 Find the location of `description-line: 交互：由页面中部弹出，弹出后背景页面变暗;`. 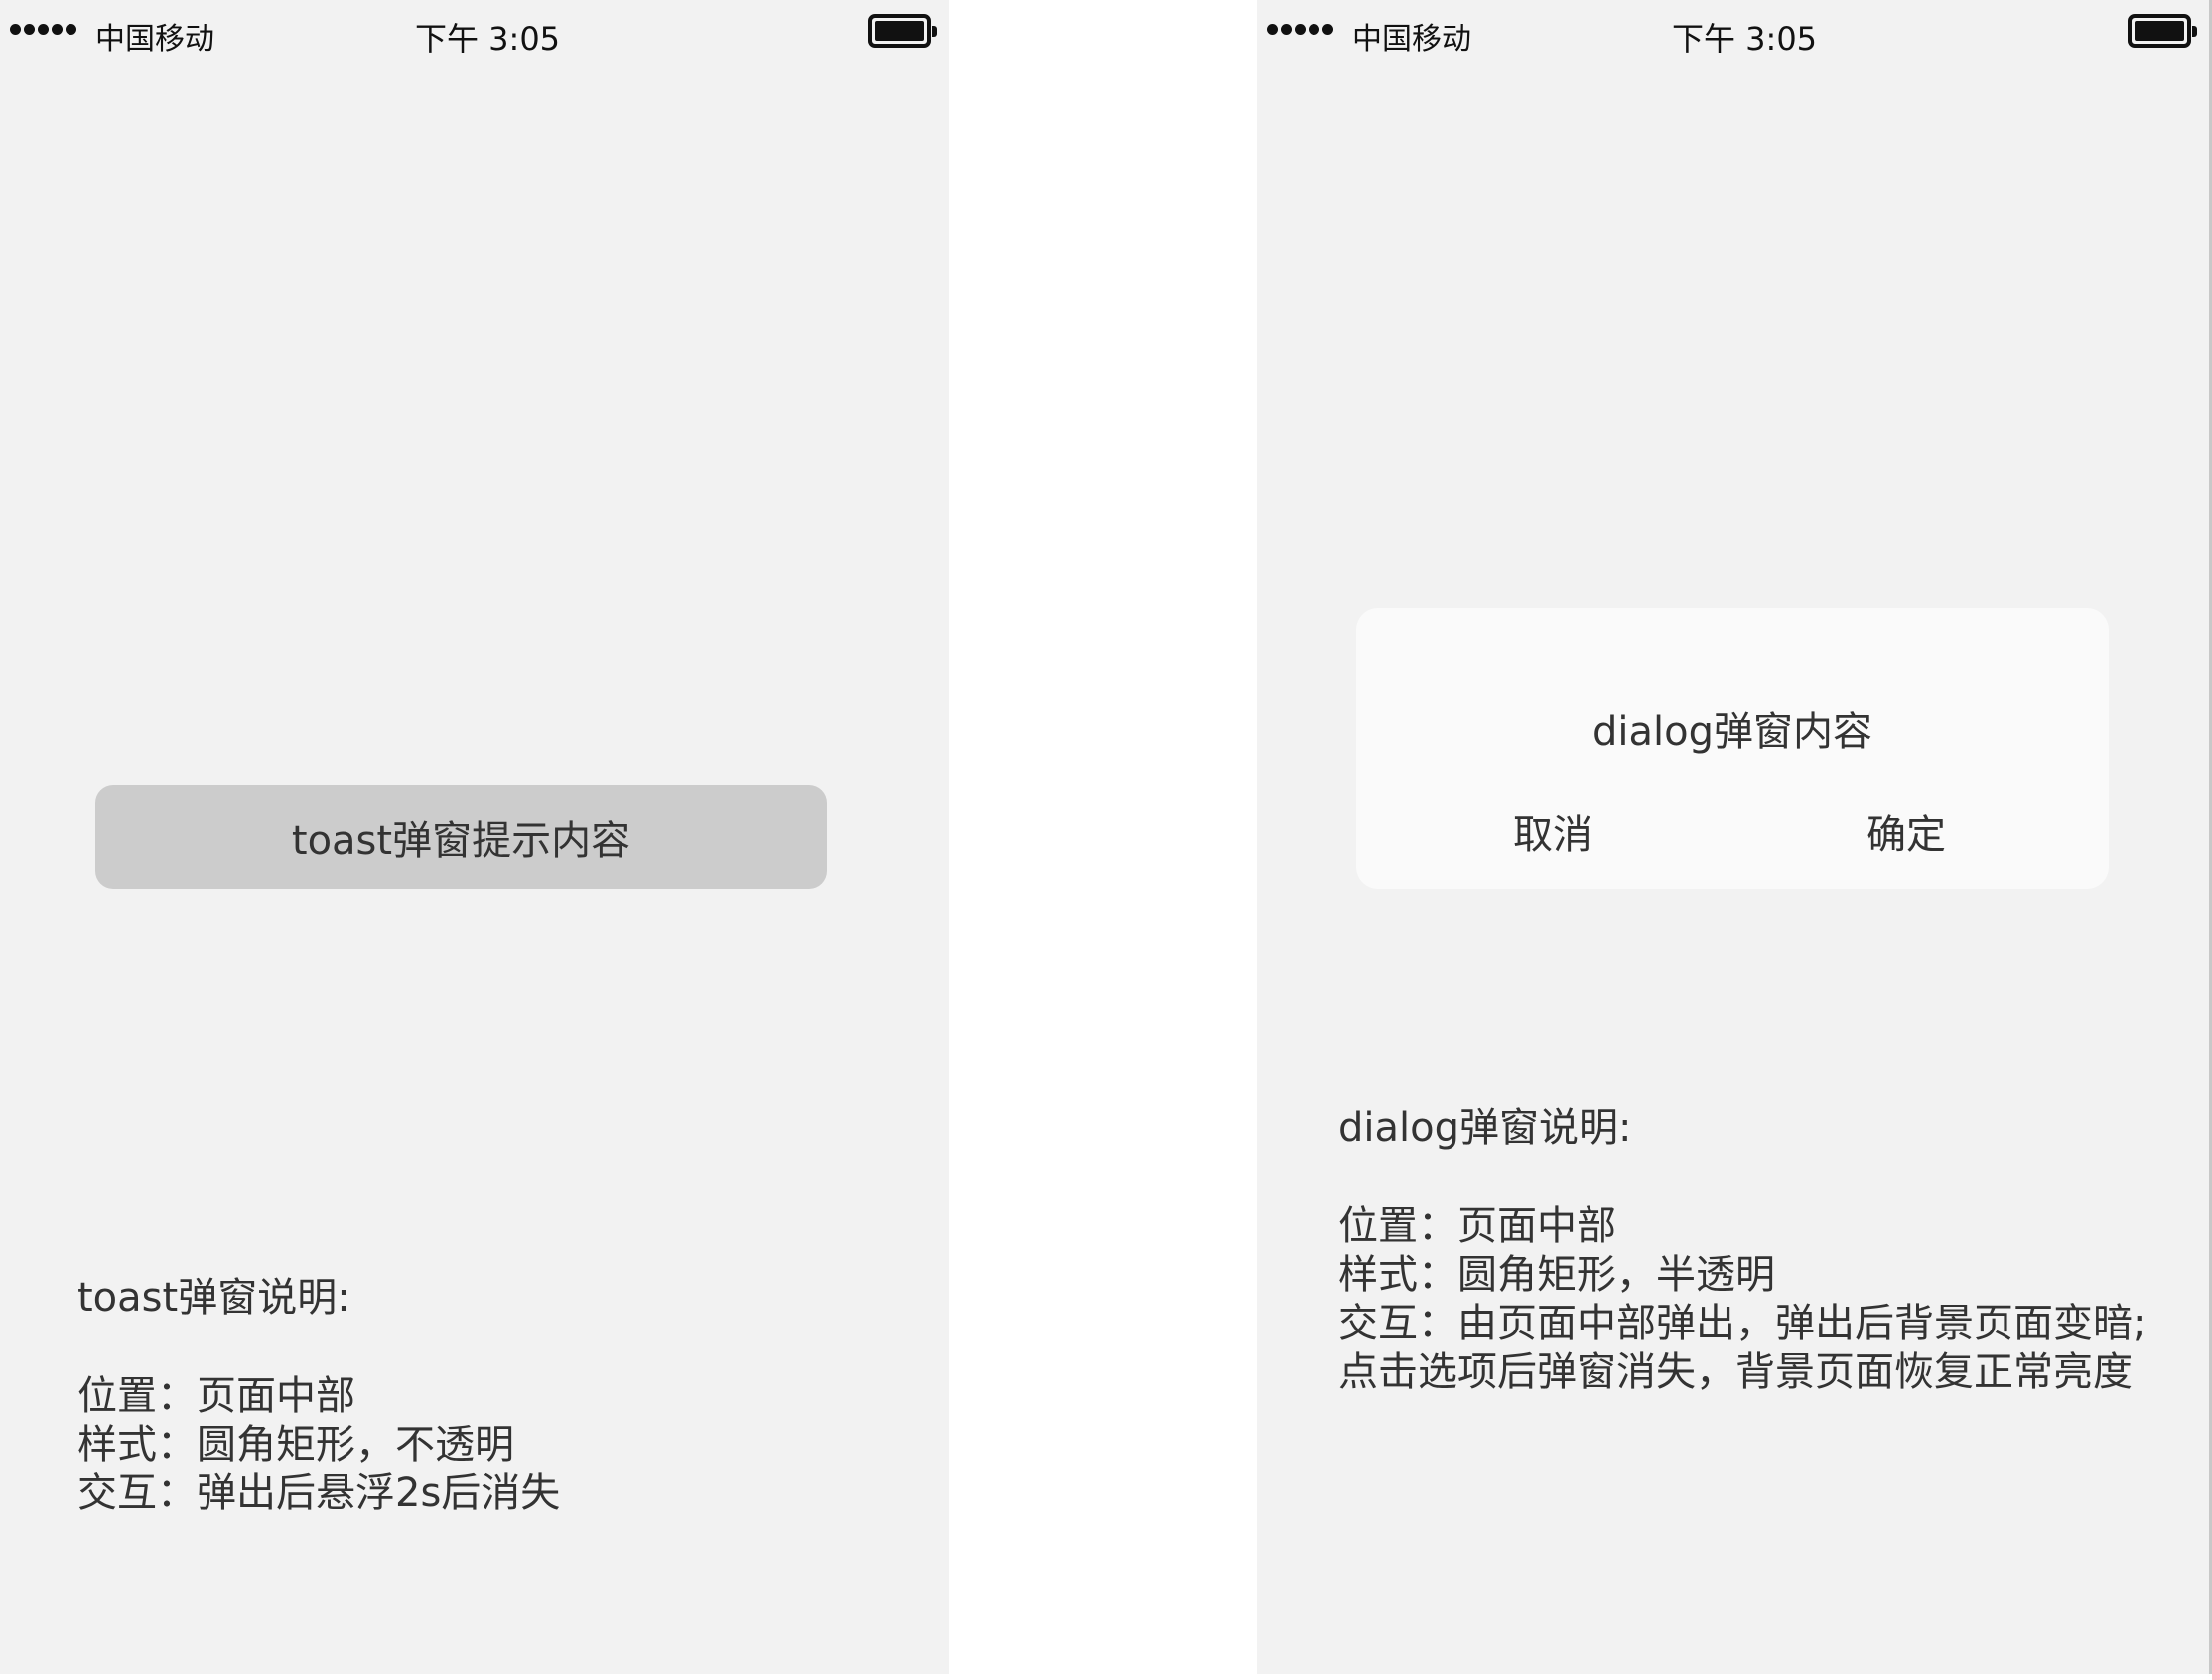

description-line: 交互：由页面中部弹出，弹出后背景页面变暗; is located at coordinates (1742, 1323).